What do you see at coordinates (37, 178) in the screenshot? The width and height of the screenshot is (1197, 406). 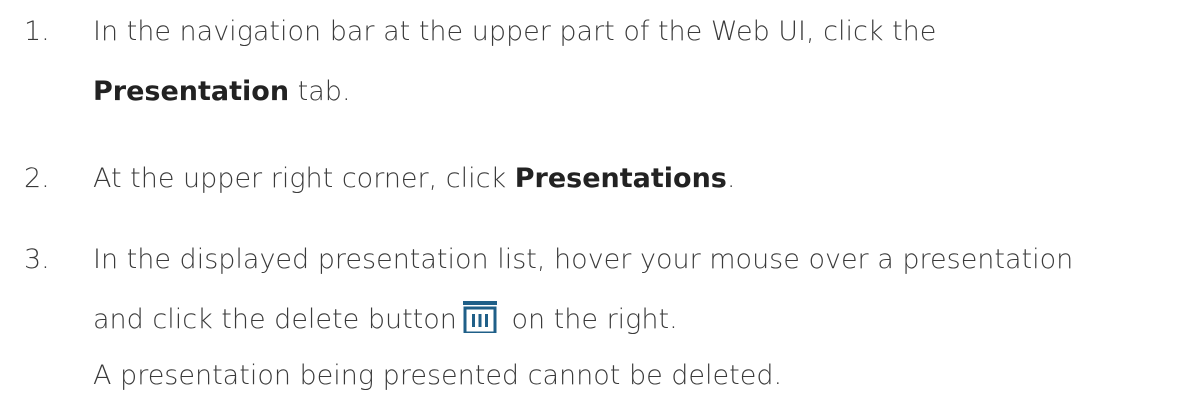 I see `step-number: 2.` at bounding box center [37, 178].